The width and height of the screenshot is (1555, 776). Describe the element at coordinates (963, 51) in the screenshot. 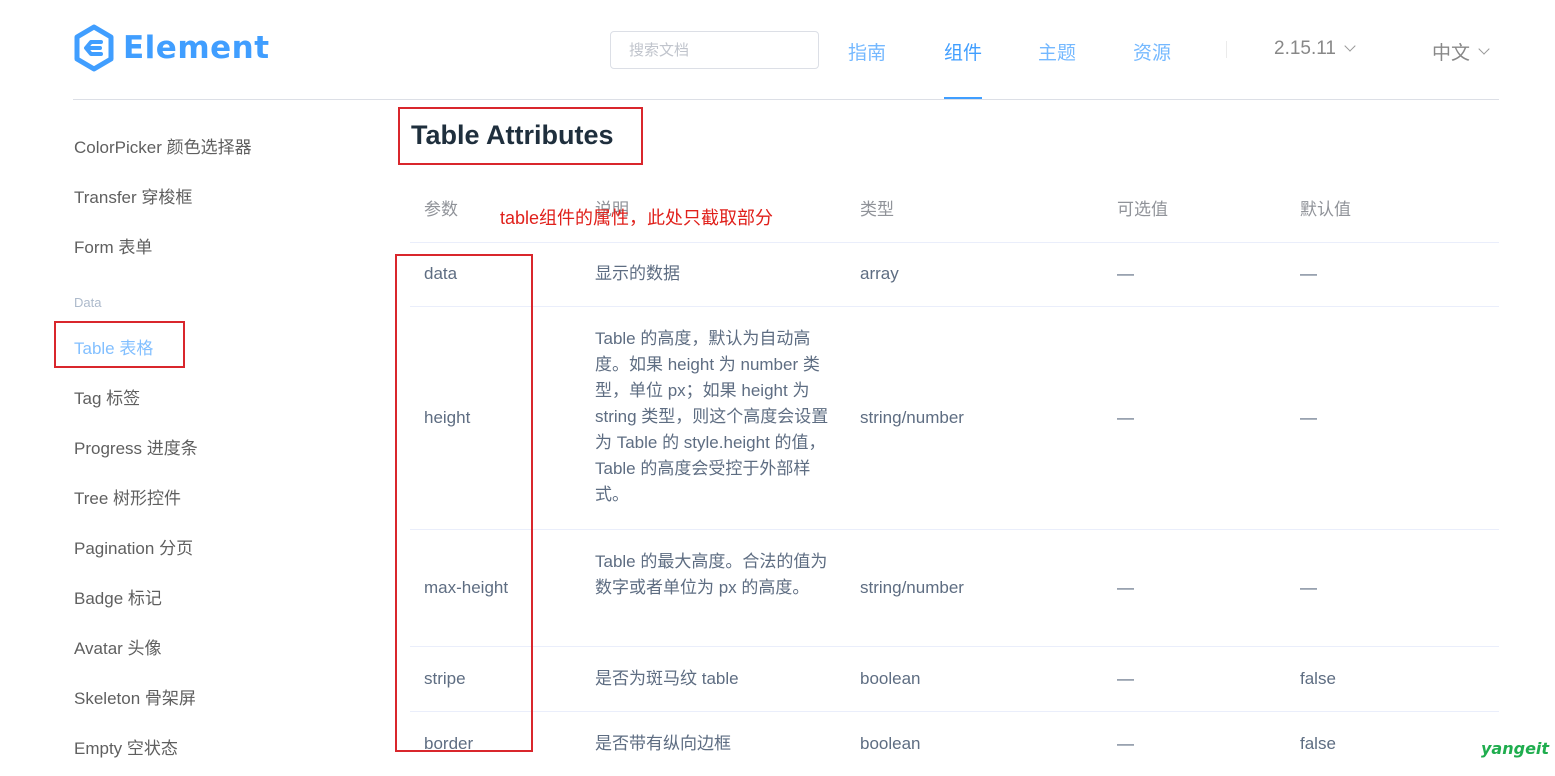

I see `nav-components: 组件` at that location.